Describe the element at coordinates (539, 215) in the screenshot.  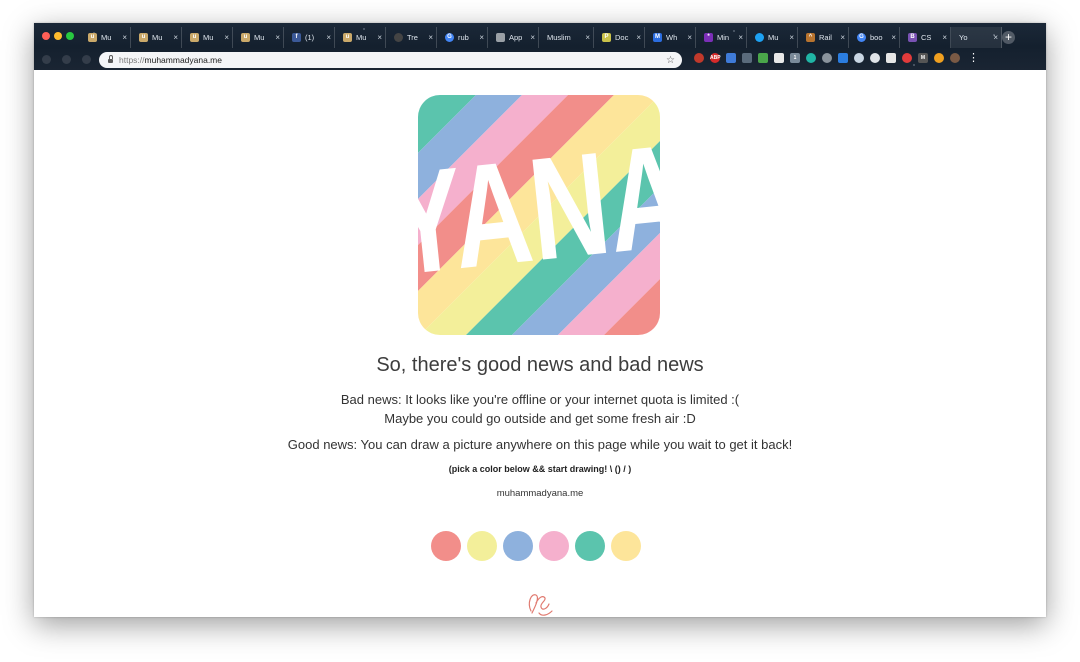
I see `yana-logo: YANA` at that location.